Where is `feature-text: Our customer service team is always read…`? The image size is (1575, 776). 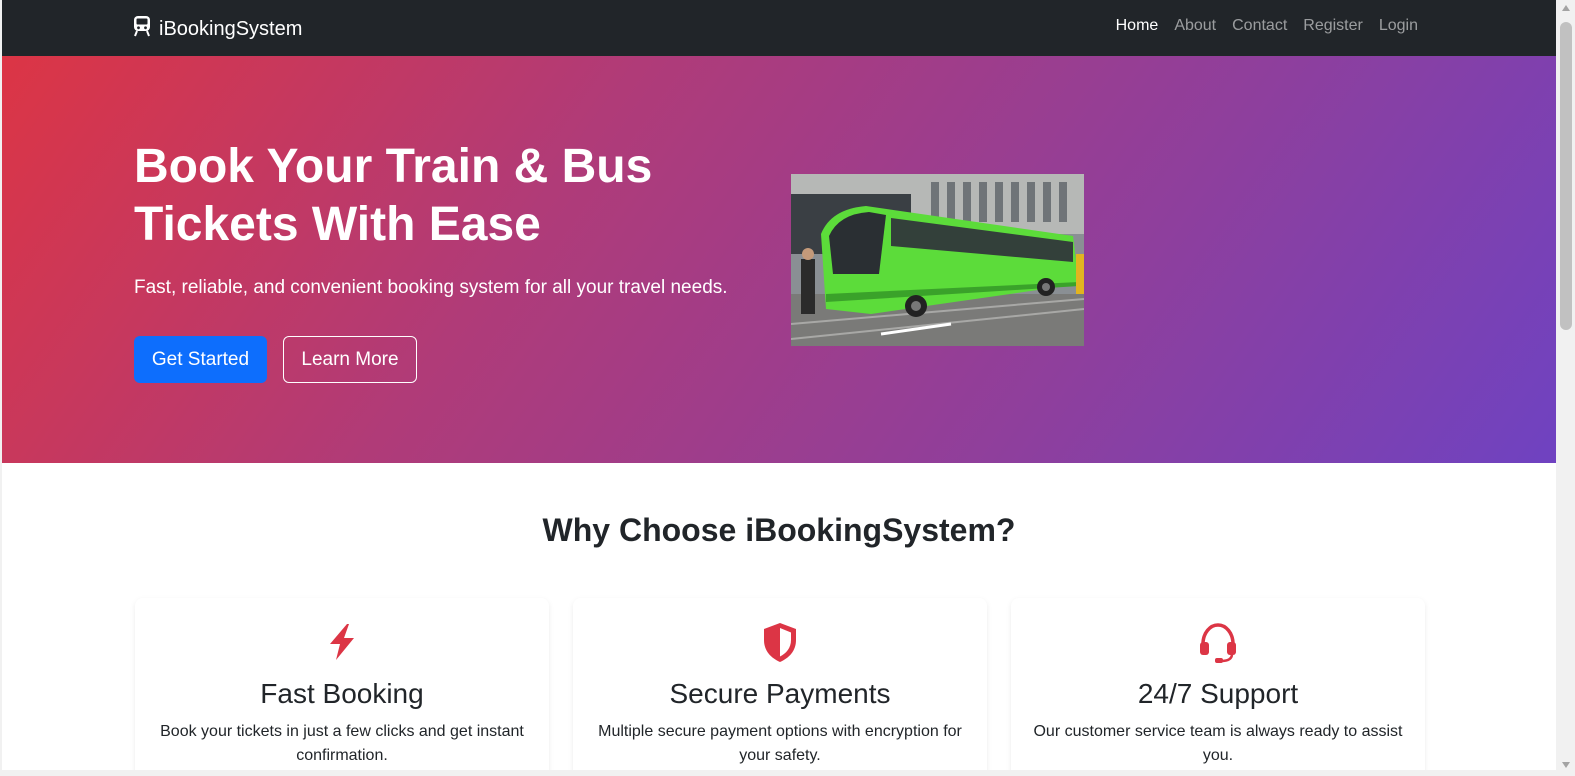 feature-text: Our customer service team is always read… is located at coordinates (1218, 743).